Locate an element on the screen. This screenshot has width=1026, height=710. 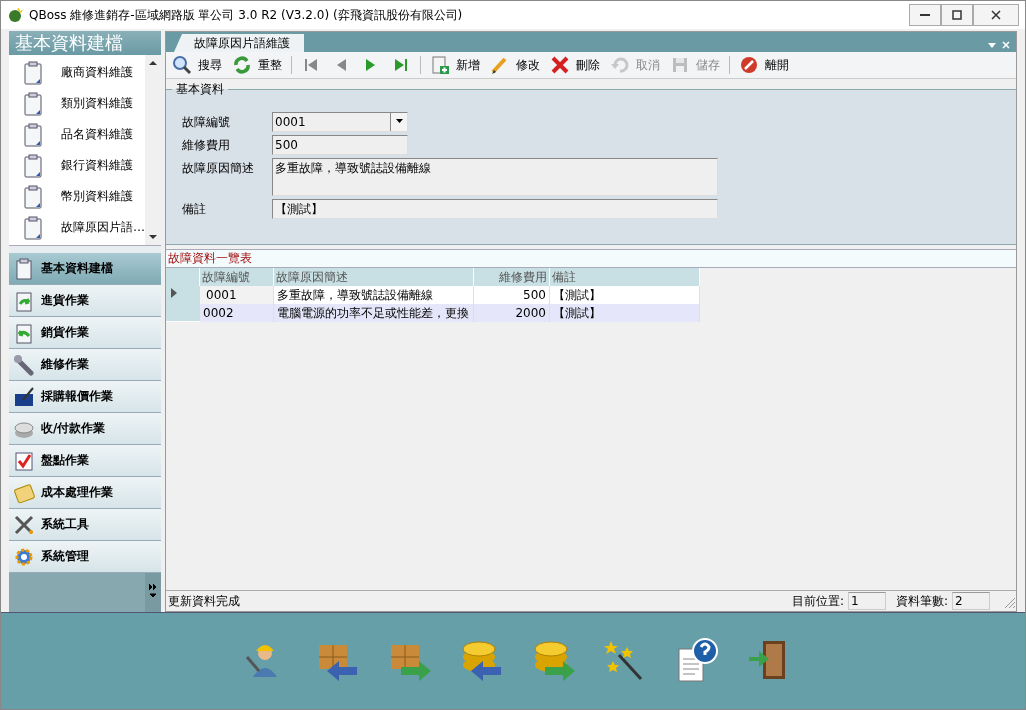
minimize-button is located at coordinates (925, 15).